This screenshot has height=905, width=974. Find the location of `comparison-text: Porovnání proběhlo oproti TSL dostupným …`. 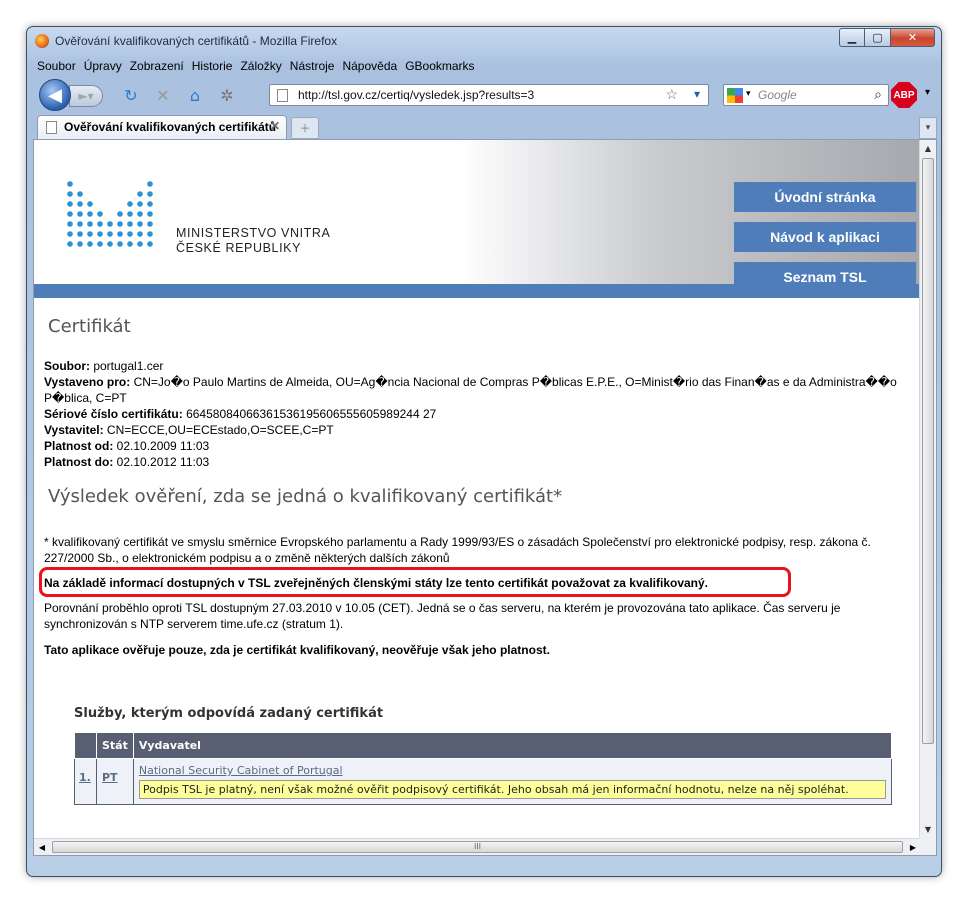

comparison-text: Porovnání proběhlo oproti TSL dostupným … is located at coordinates (442, 616).